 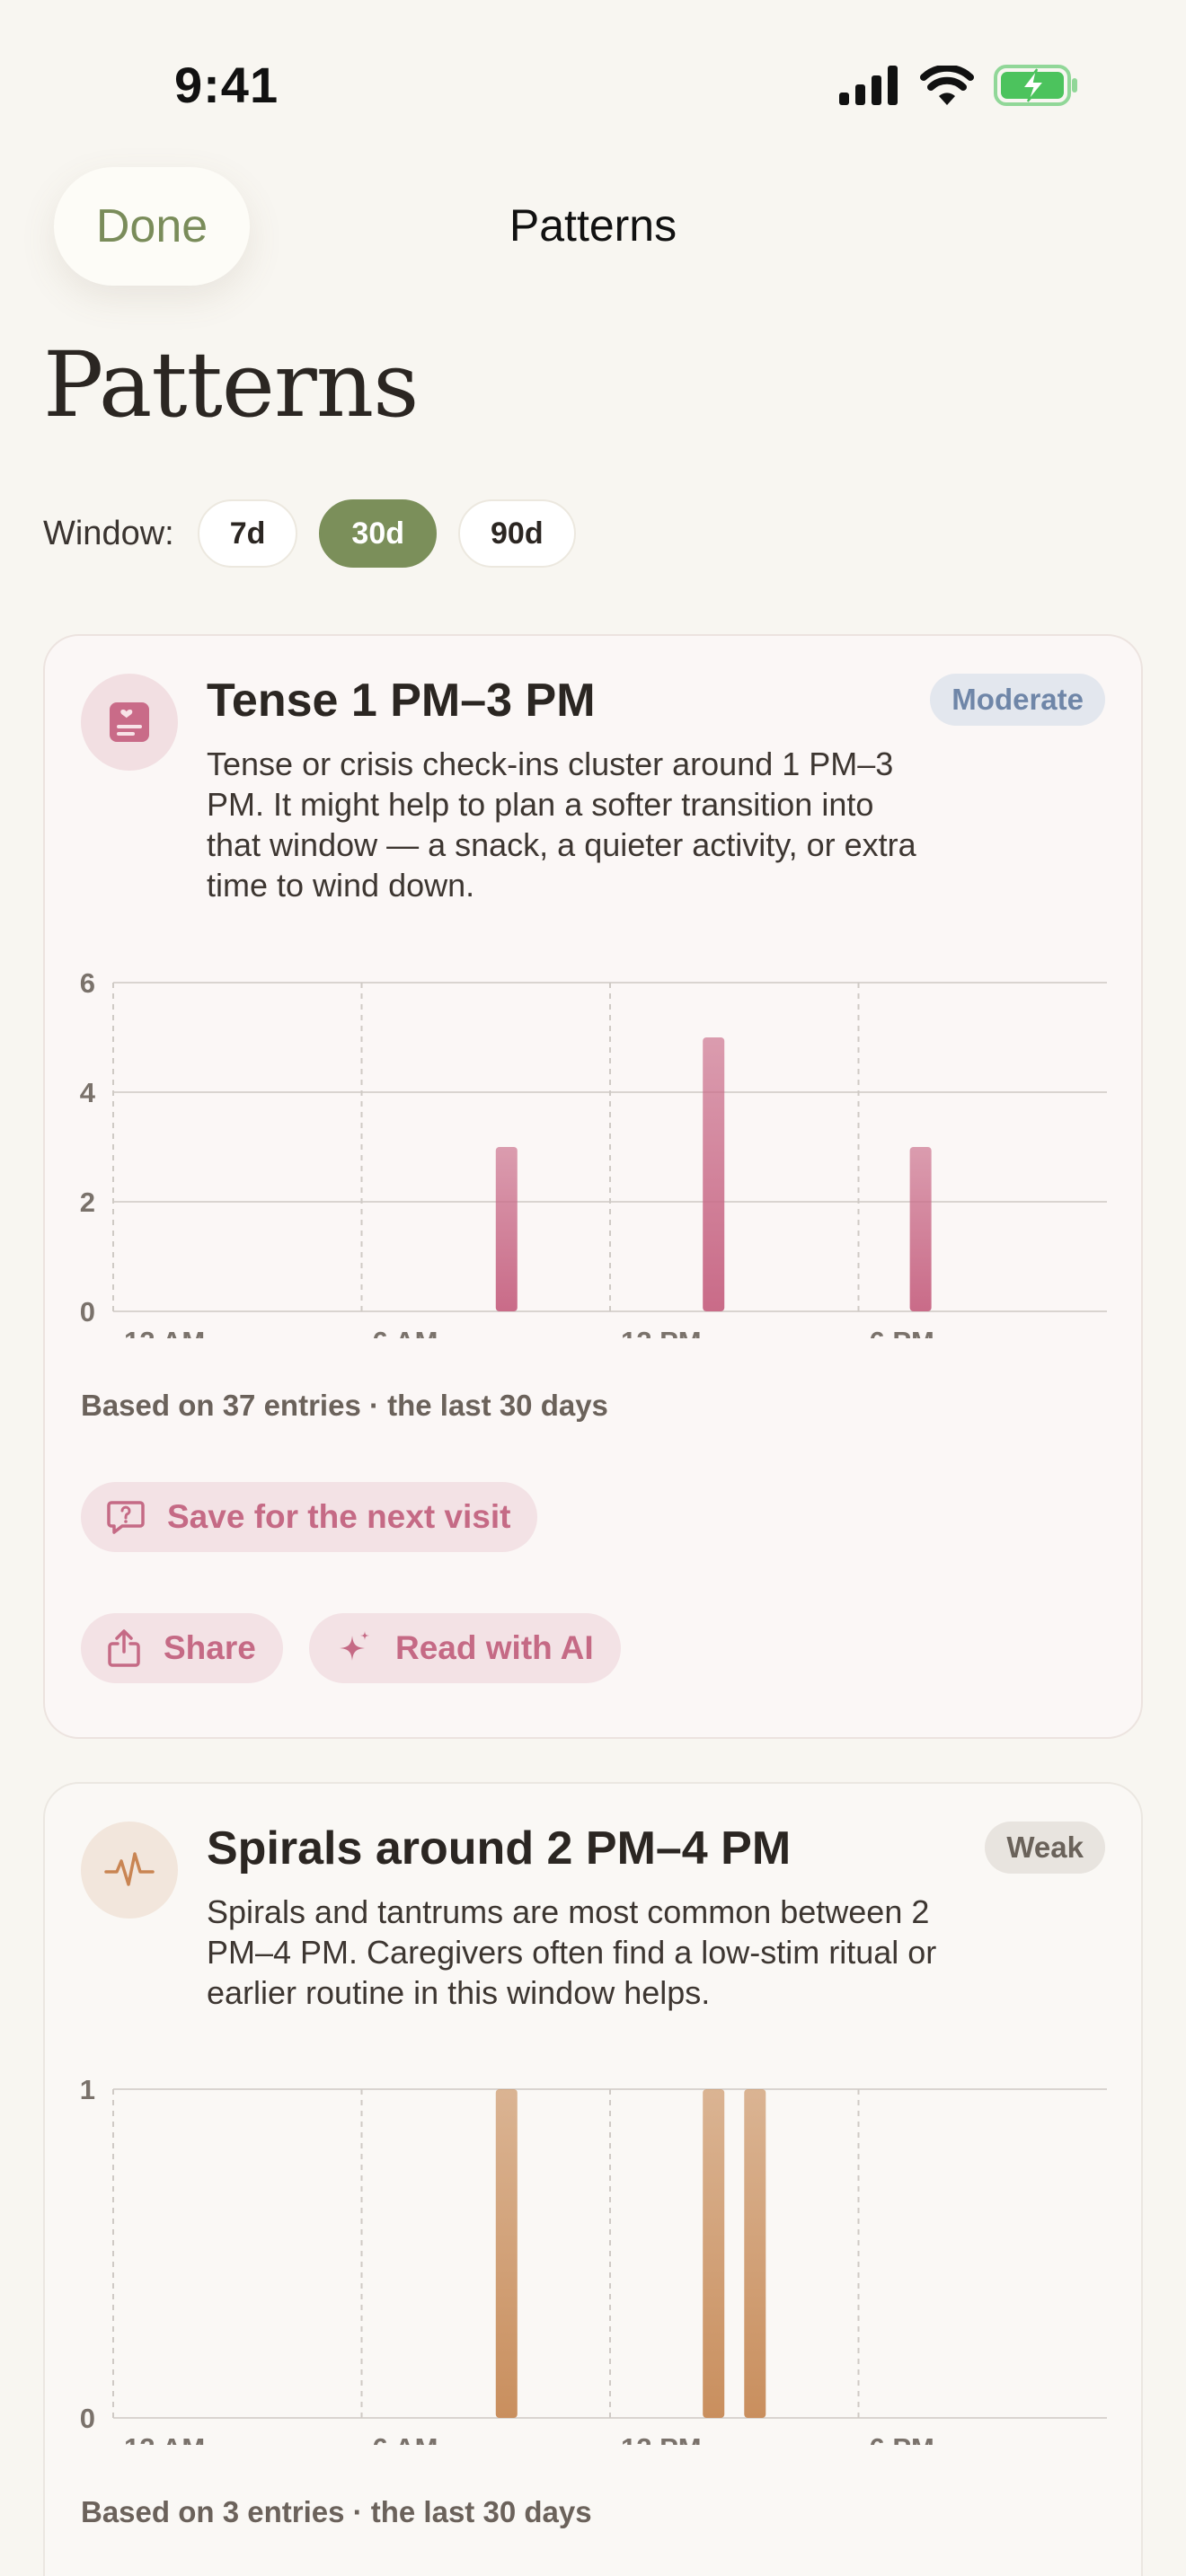 What do you see at coordinates (87, 2089) in the screenshot?
I see `y-tick-label: 1` at bounding box center [87, 2089].